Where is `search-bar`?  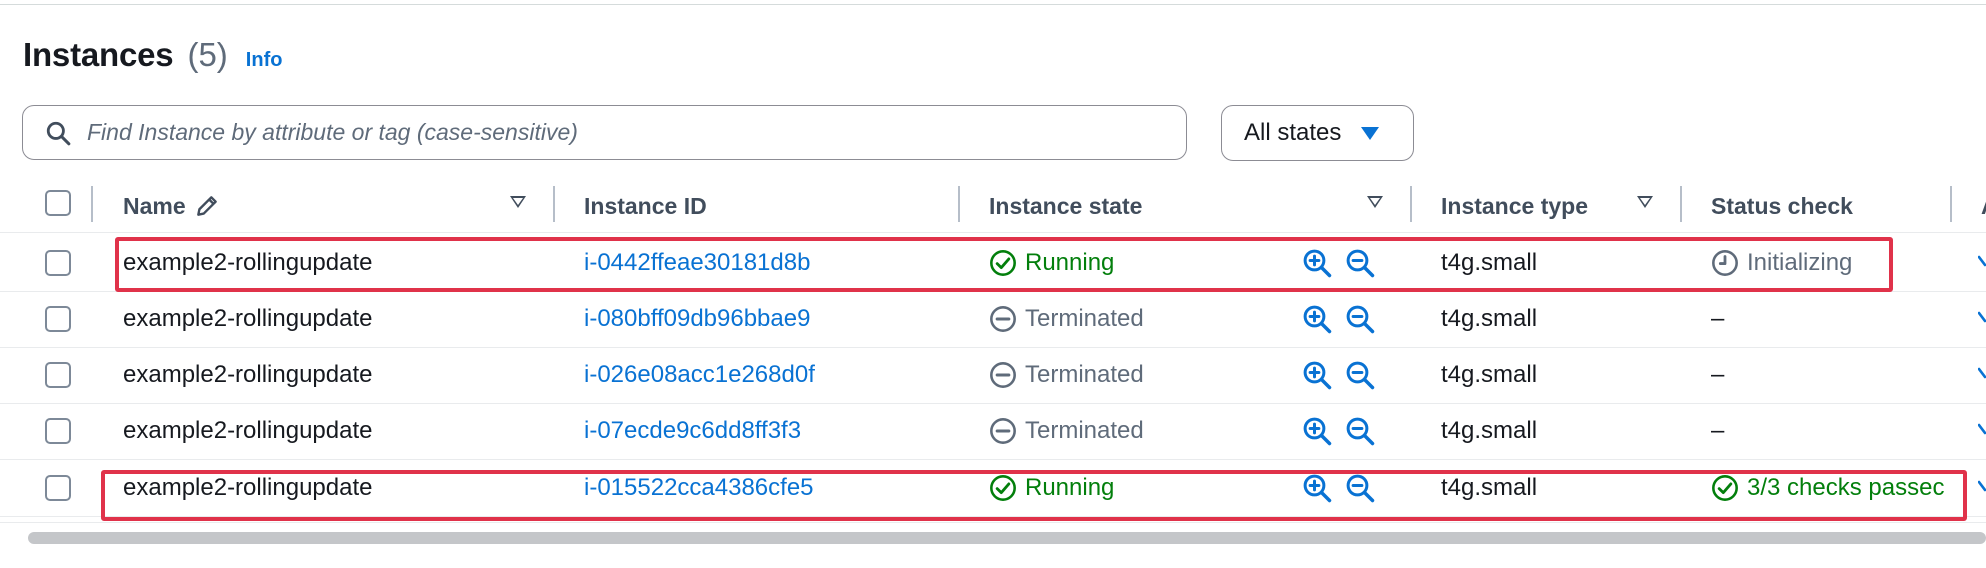
search-bar is located at coordinates (604, 132).